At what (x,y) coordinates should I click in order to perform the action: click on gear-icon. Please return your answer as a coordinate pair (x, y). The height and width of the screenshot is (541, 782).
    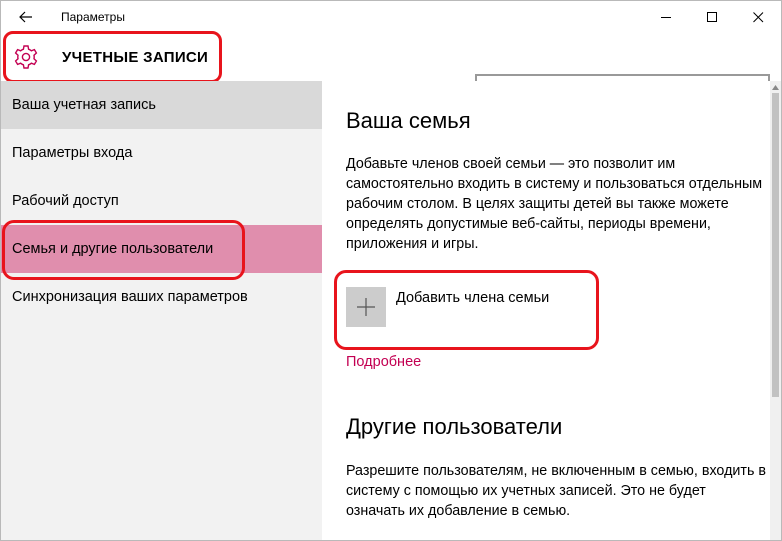
    Looking at the image, I should click on (26, 57).